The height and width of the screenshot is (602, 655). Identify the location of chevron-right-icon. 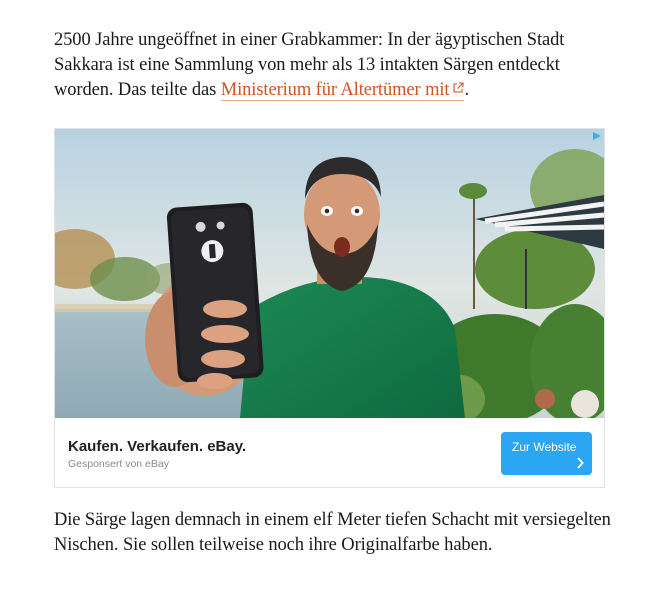
(580, 463).